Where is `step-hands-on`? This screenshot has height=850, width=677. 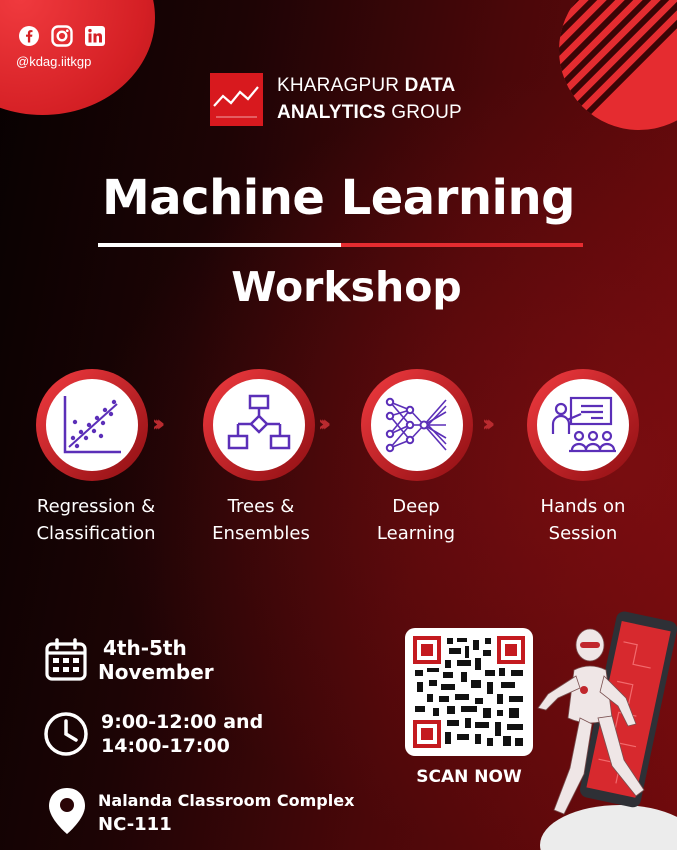 step-hands-on is located at coordinates (583, 425).